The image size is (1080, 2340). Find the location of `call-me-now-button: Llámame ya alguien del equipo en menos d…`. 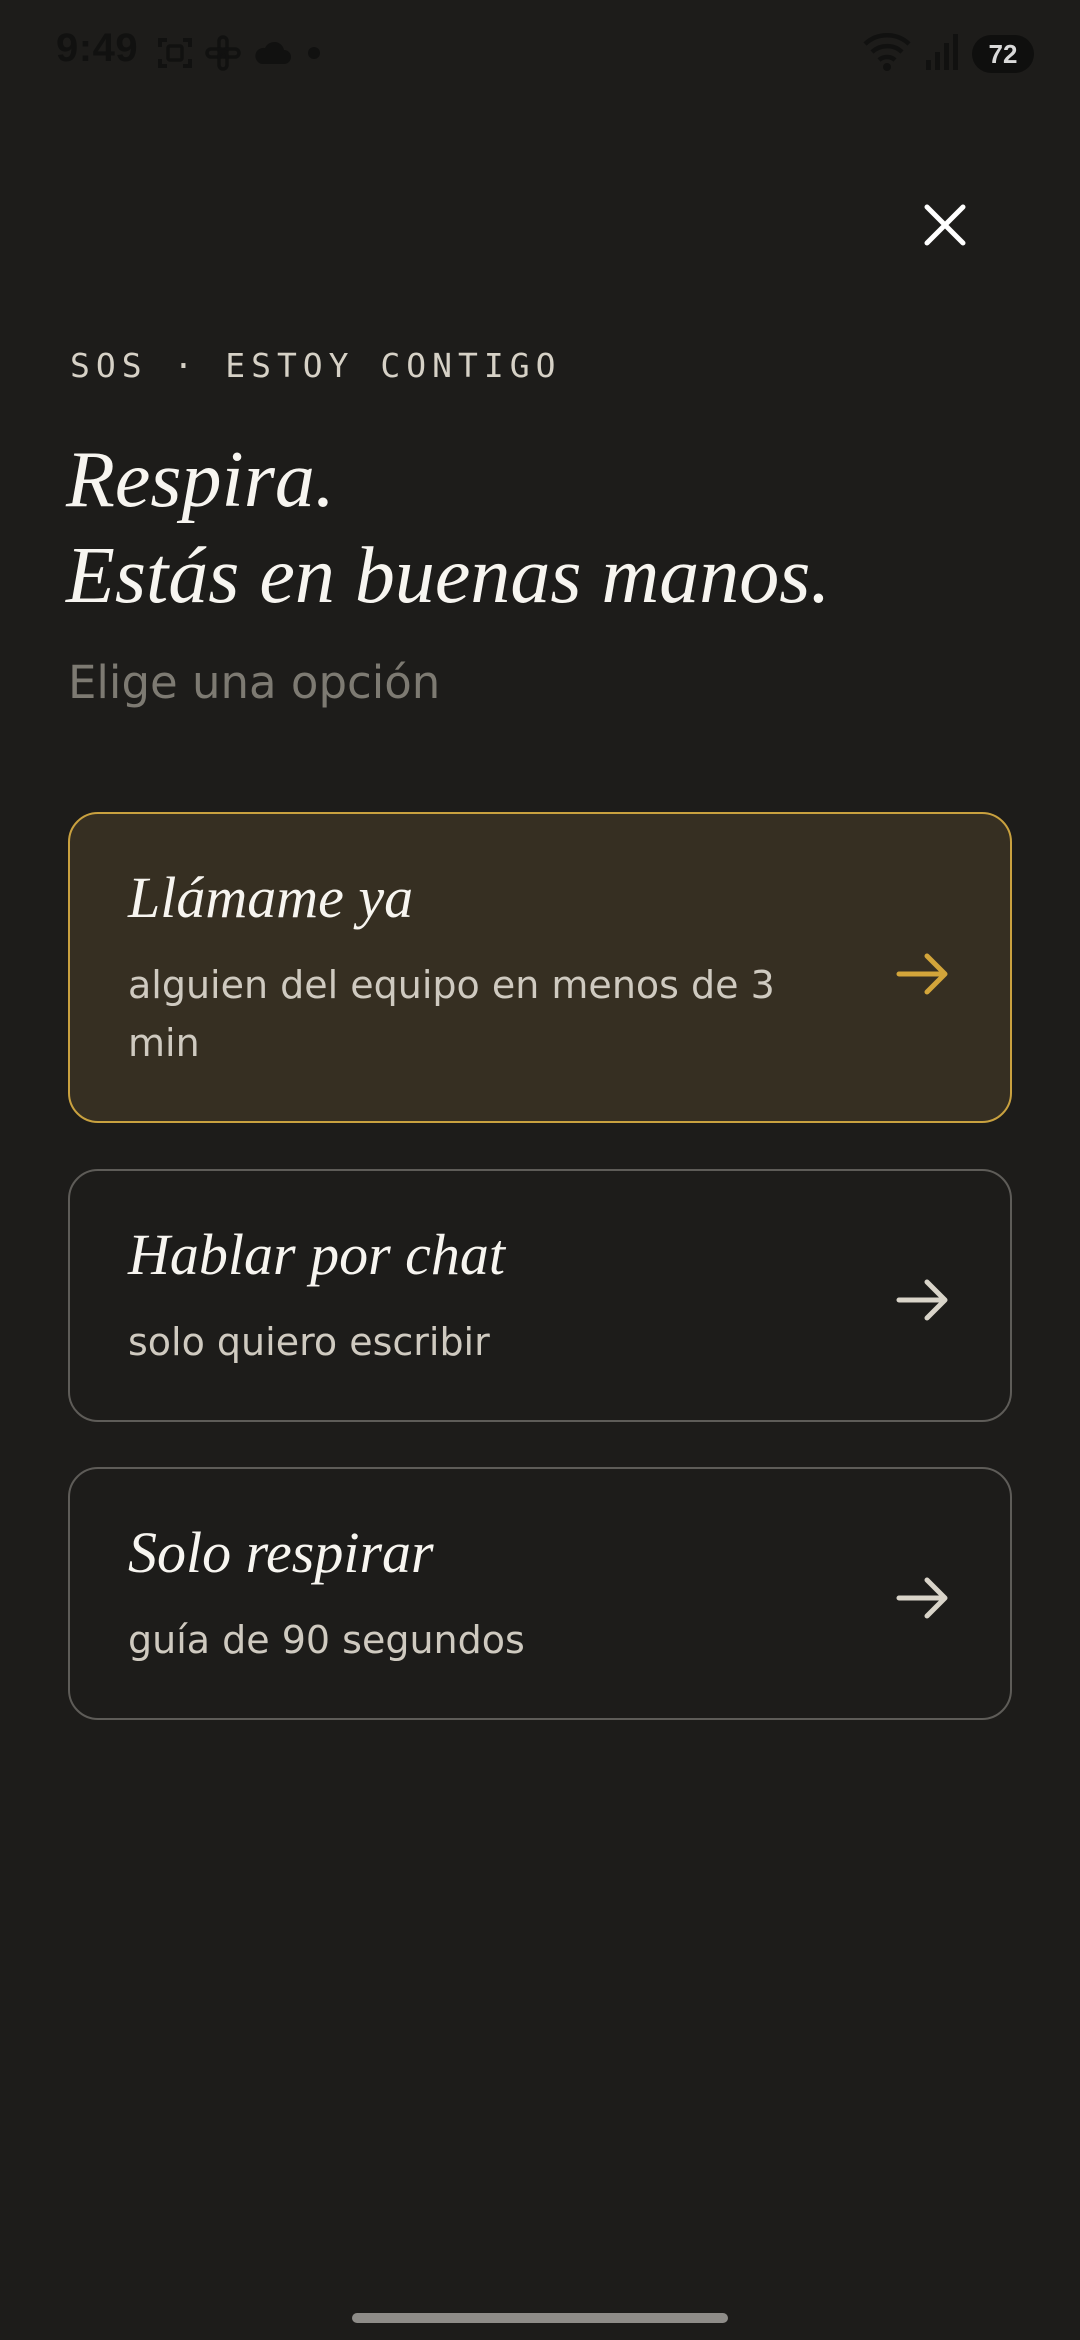

call-me-now-button: Llámame ya alguien del equipo en menos d… is located at coordinates (540, 967).